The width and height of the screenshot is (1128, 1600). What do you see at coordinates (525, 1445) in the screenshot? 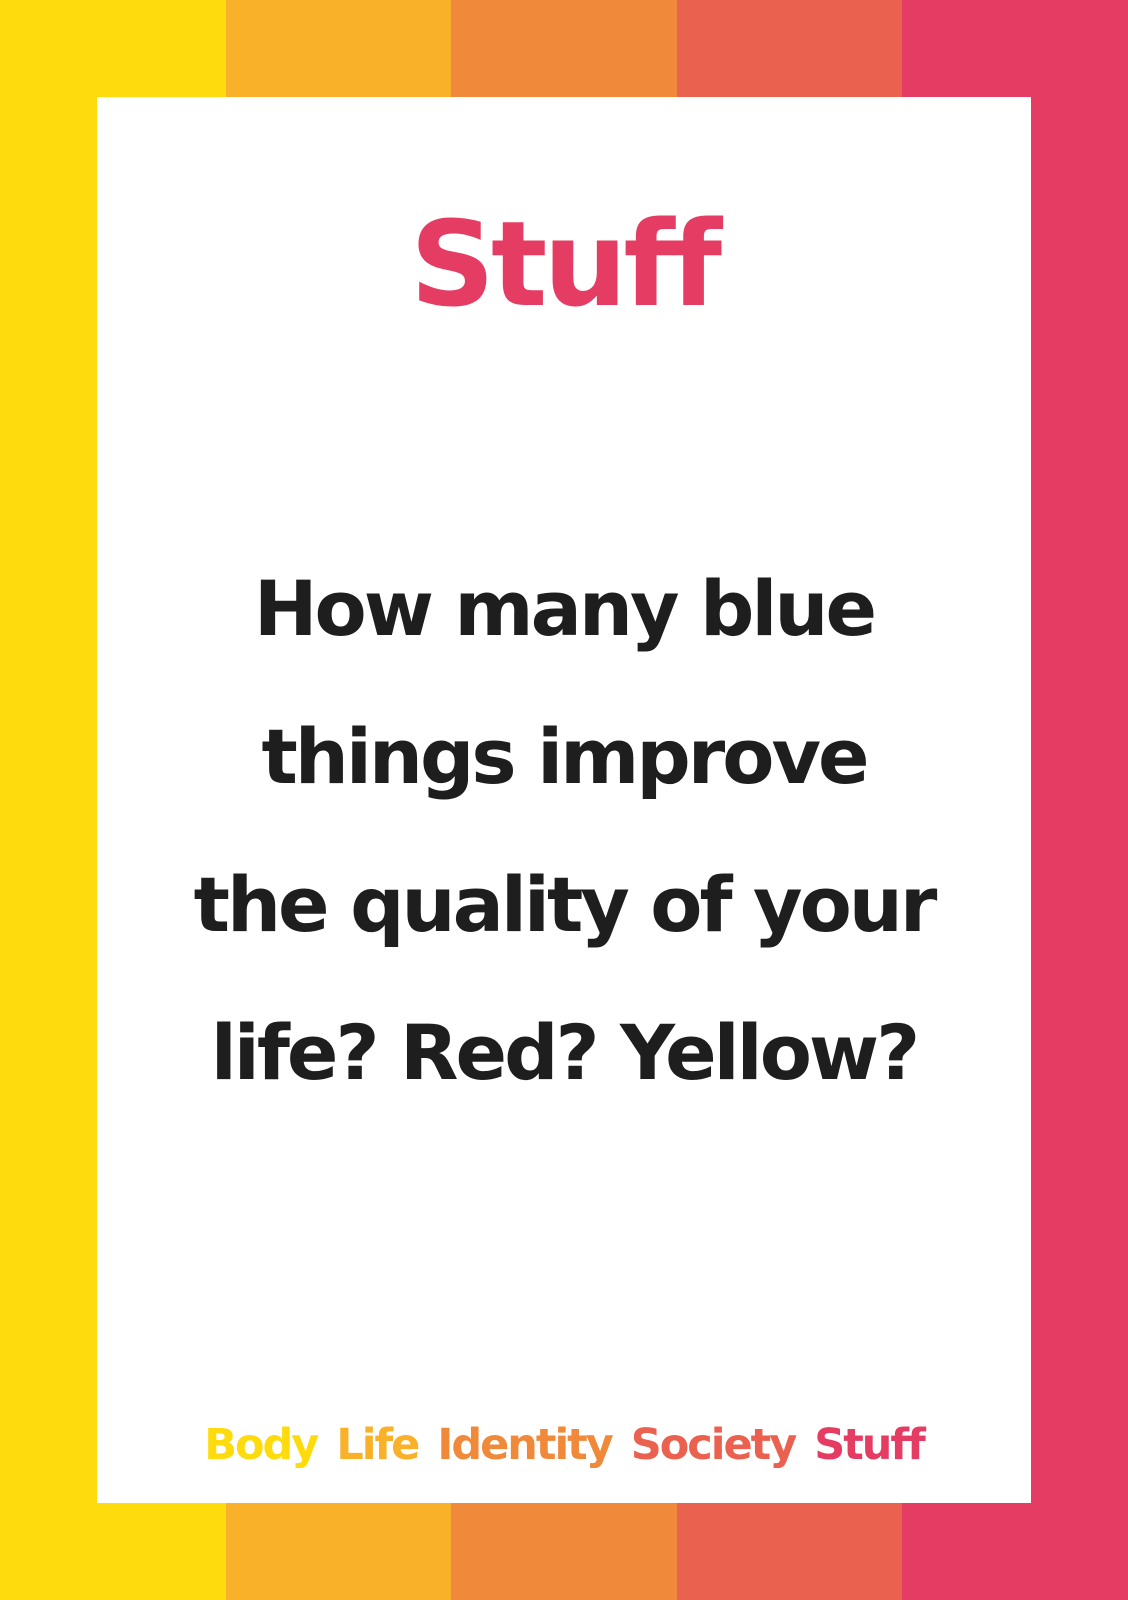
I see `category-identity: Identity` at bounding box center [525, 1445].